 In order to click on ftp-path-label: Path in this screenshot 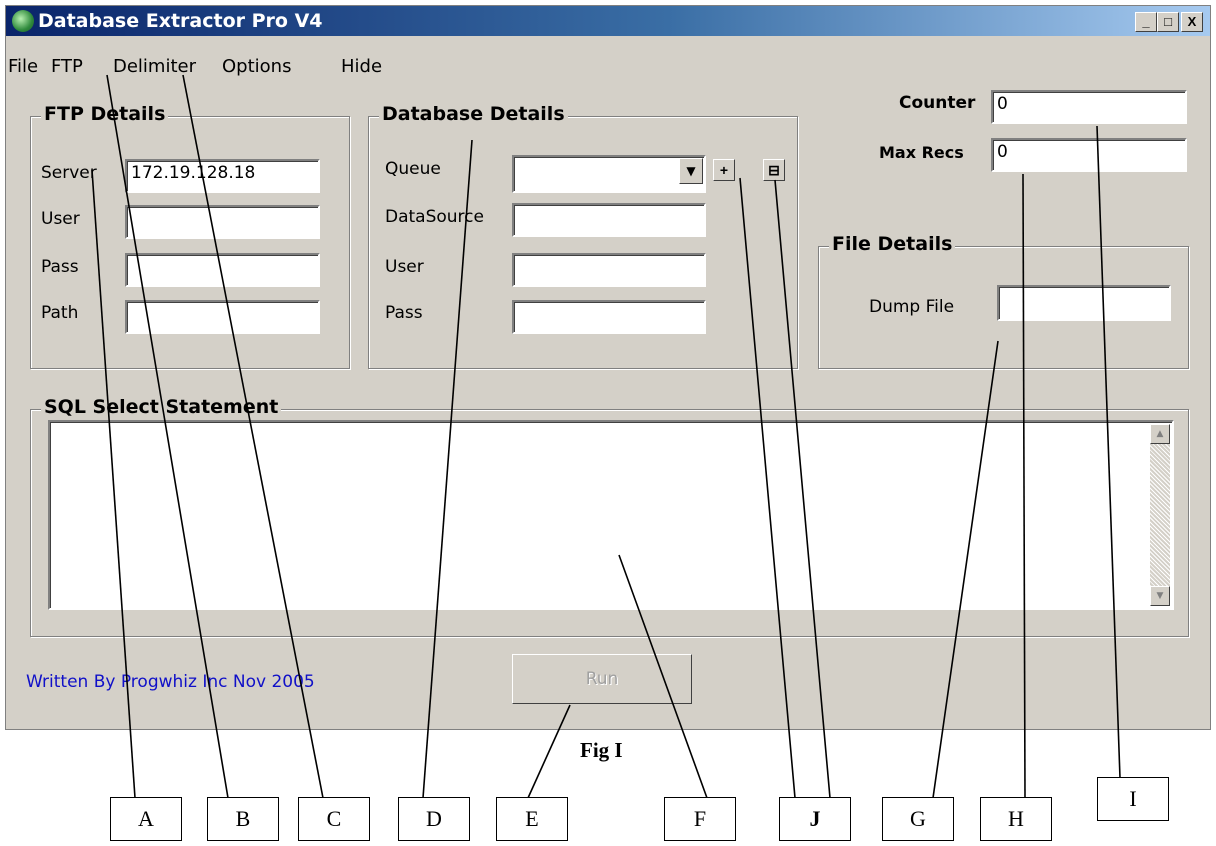, I will do `click(60, 313)`.